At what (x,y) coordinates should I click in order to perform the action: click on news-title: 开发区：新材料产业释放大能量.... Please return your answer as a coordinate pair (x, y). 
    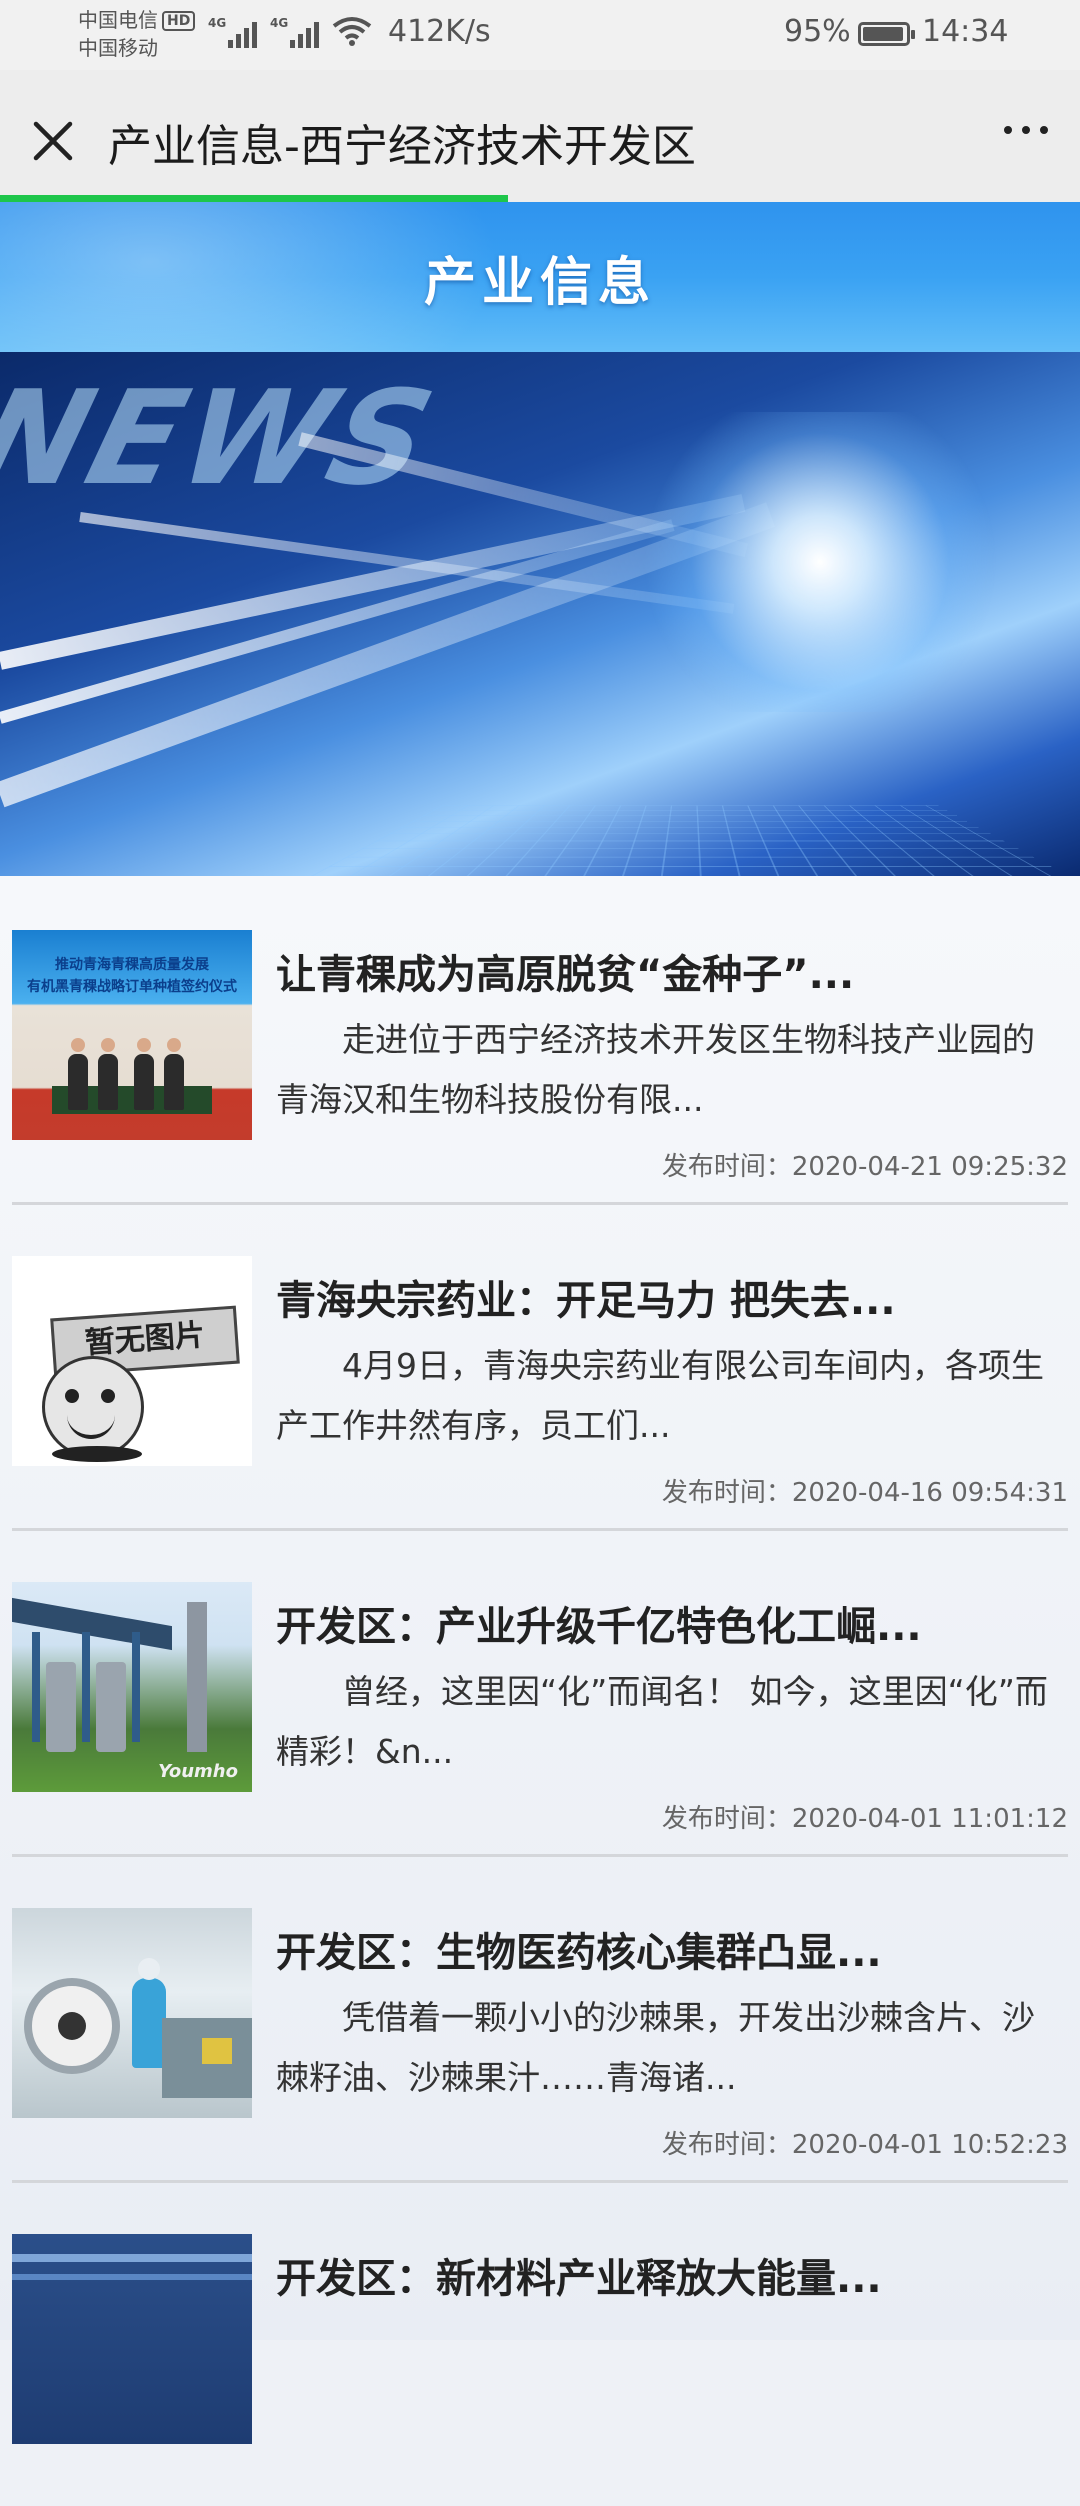
    Looking at the image, I should click on (579, 2279).